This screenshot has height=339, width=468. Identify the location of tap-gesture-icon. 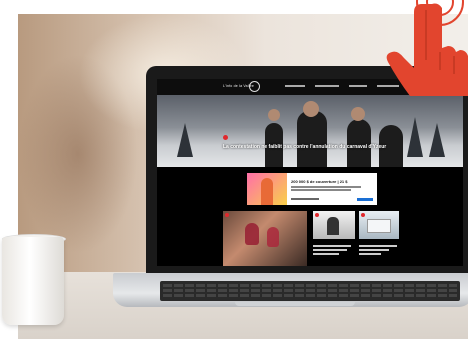
(424, 48).